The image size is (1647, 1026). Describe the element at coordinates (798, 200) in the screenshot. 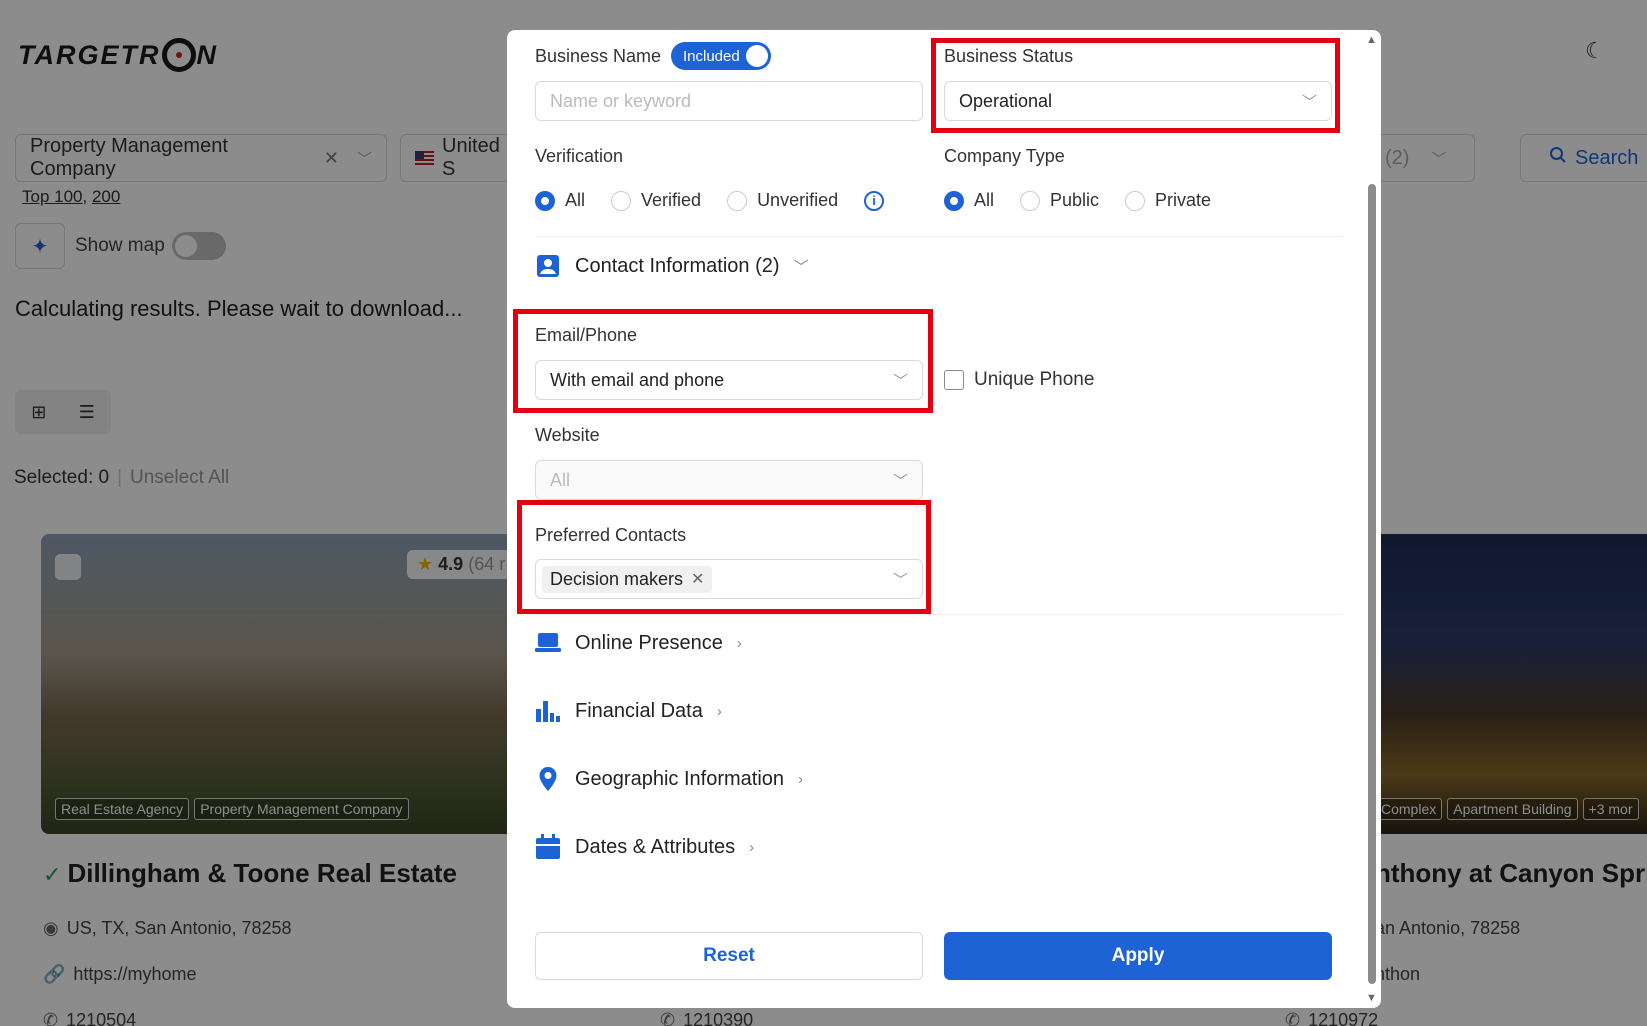

I see `radio-label: Unverified` at that location.